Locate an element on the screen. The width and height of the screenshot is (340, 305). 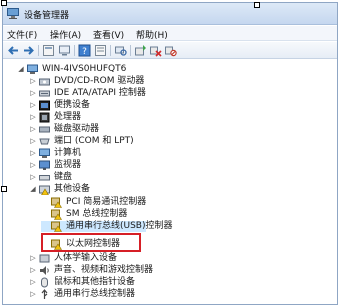
help-icon: ? is located at coordinates (84, 50).